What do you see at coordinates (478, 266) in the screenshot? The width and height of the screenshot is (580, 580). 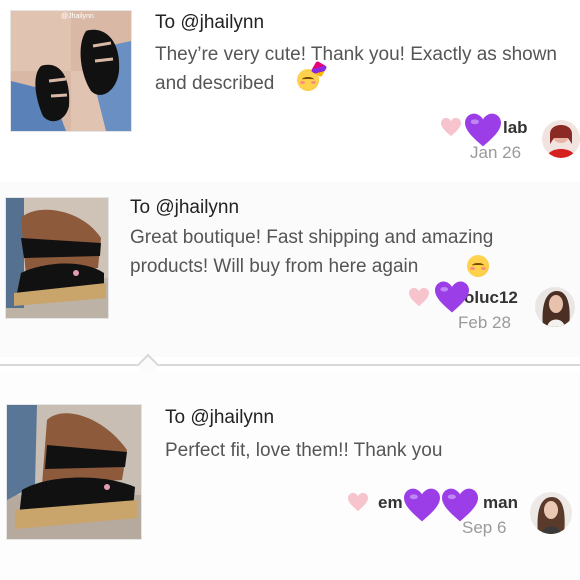 I see `smiling-face-emoji-icon` at bounding box center [478, 266].